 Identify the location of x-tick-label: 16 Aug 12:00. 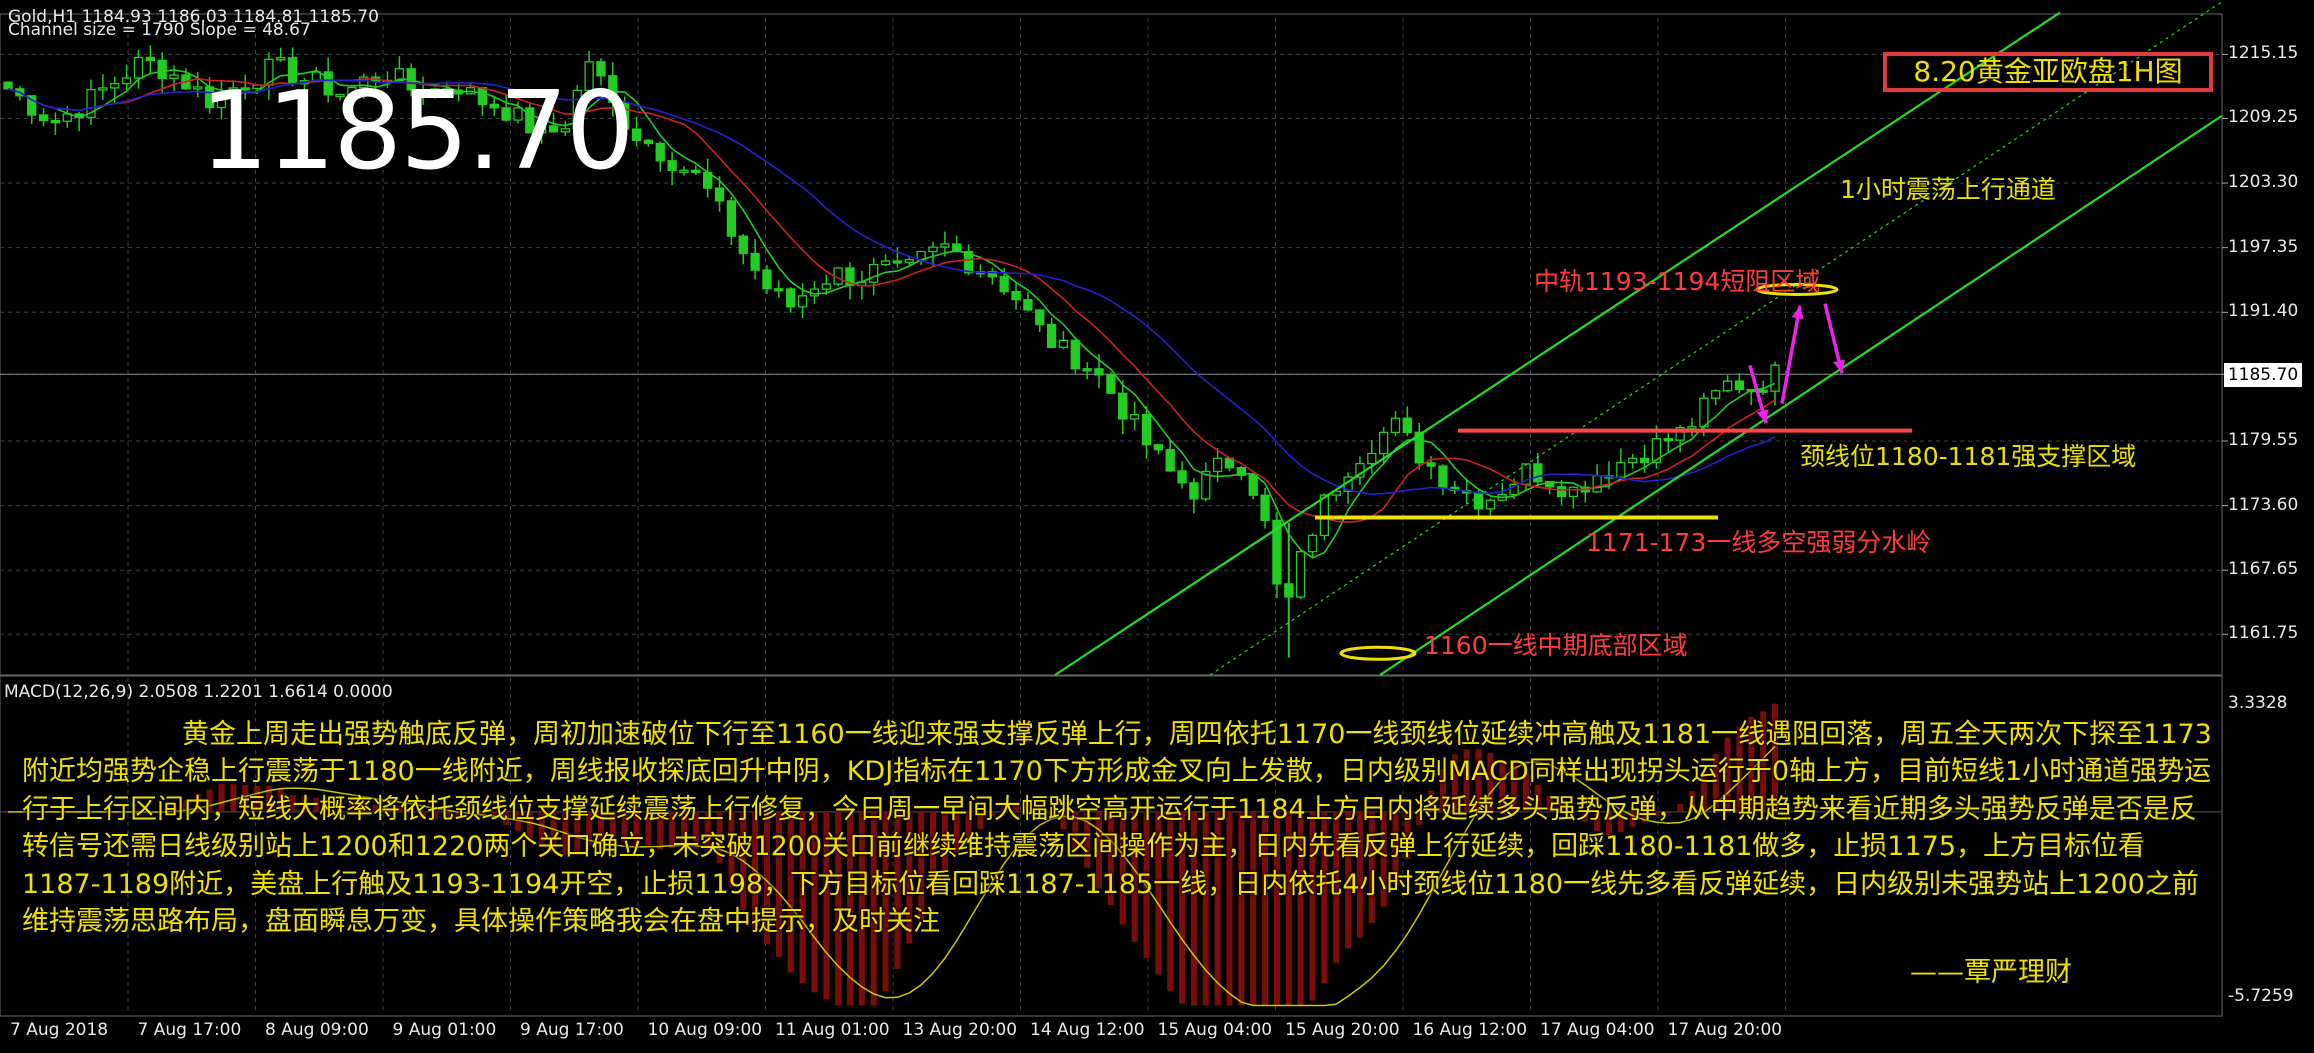
(1470, 1030).